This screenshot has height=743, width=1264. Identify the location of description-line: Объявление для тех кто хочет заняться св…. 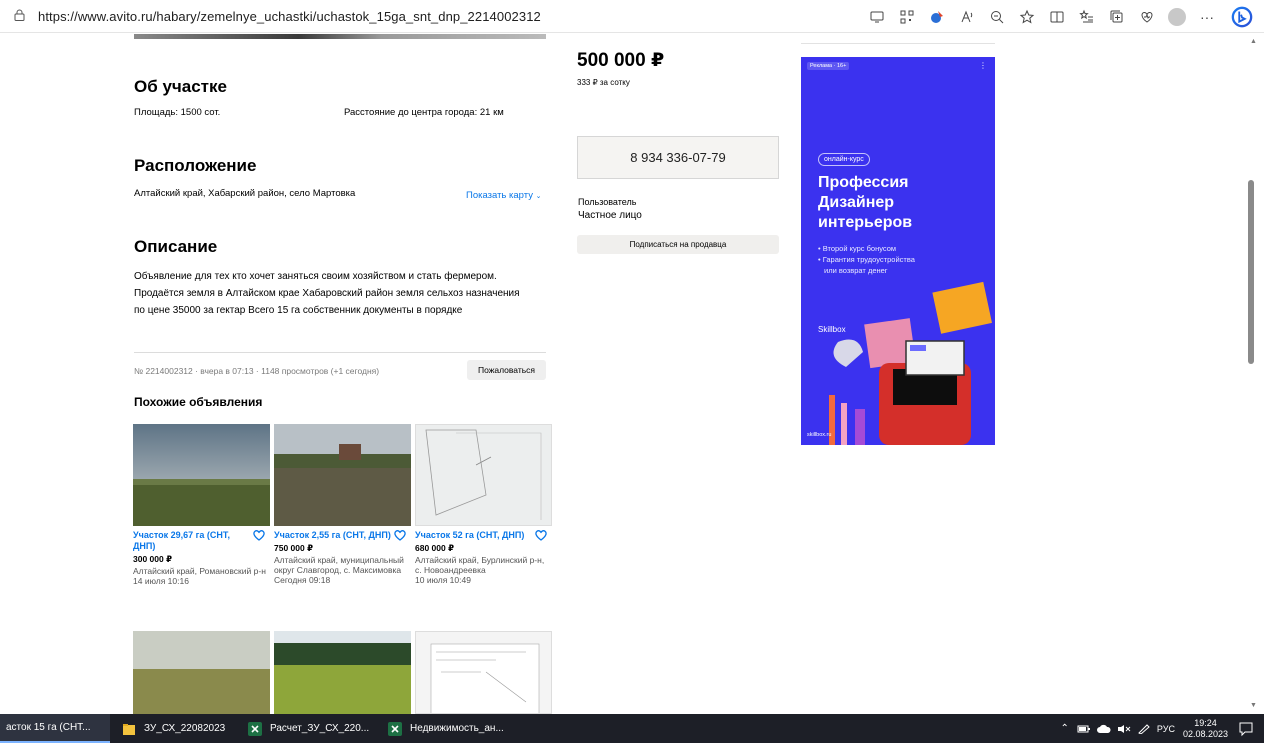
(315, 276).